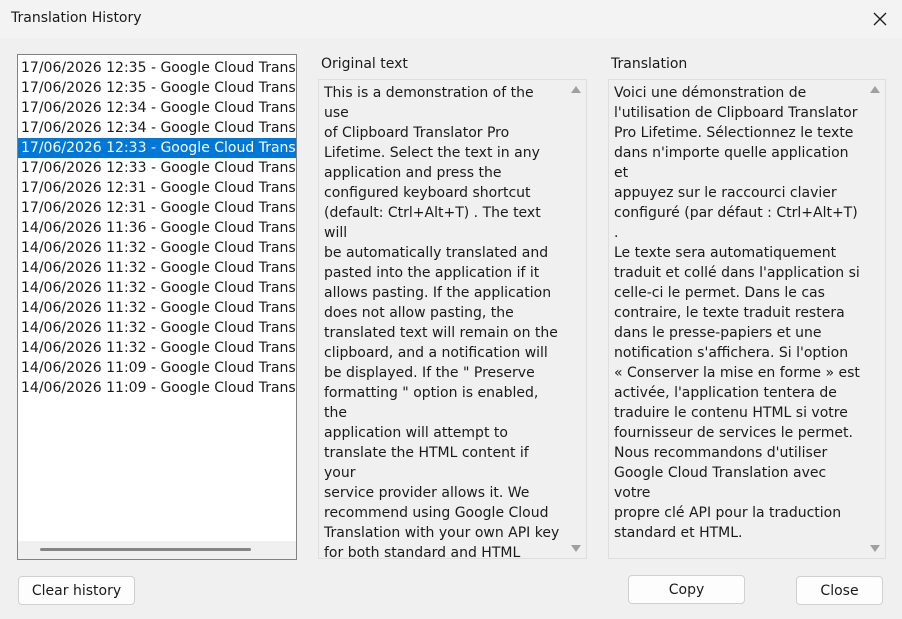 This screenshot has width=902, height=619. Describe the element at coordinates (76, 18) in the screenshot. I see `window-title: Translation History` at that location.